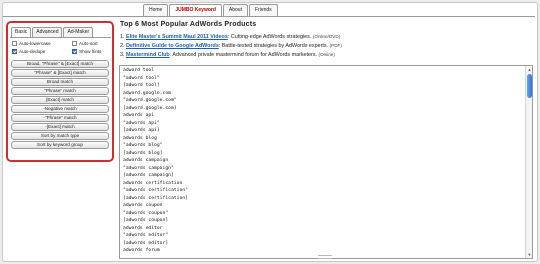 The height and width of the screenshot is (264, 540). I want to click on option-label: Auto-dedupe, so click(32, 51).